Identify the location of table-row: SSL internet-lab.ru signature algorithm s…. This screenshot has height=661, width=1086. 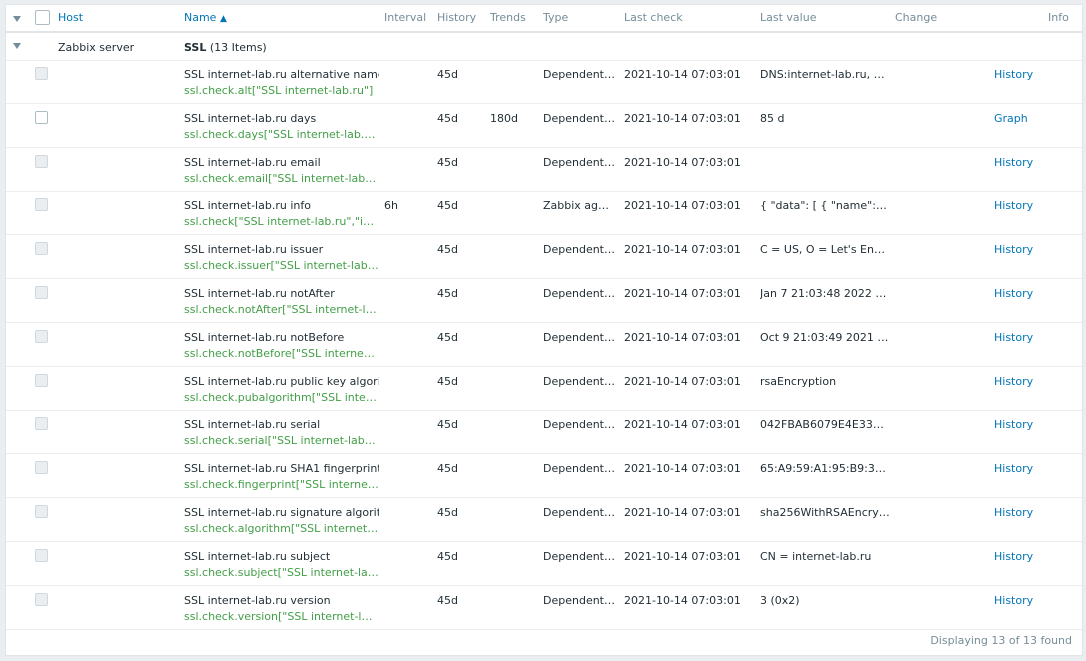
(544, 520).